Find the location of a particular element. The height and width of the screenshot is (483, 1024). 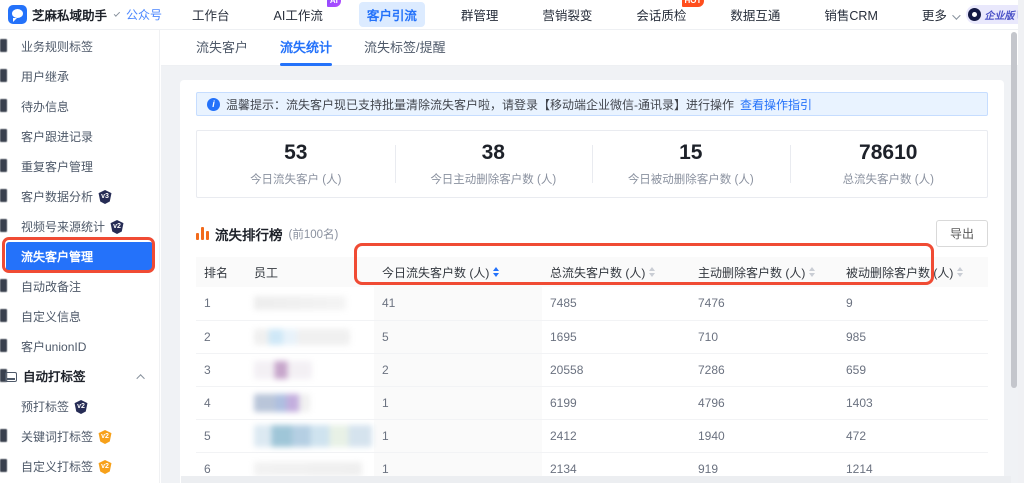

table-row: 1 41 7485 7476 9 is located at coordinates (592, 304).